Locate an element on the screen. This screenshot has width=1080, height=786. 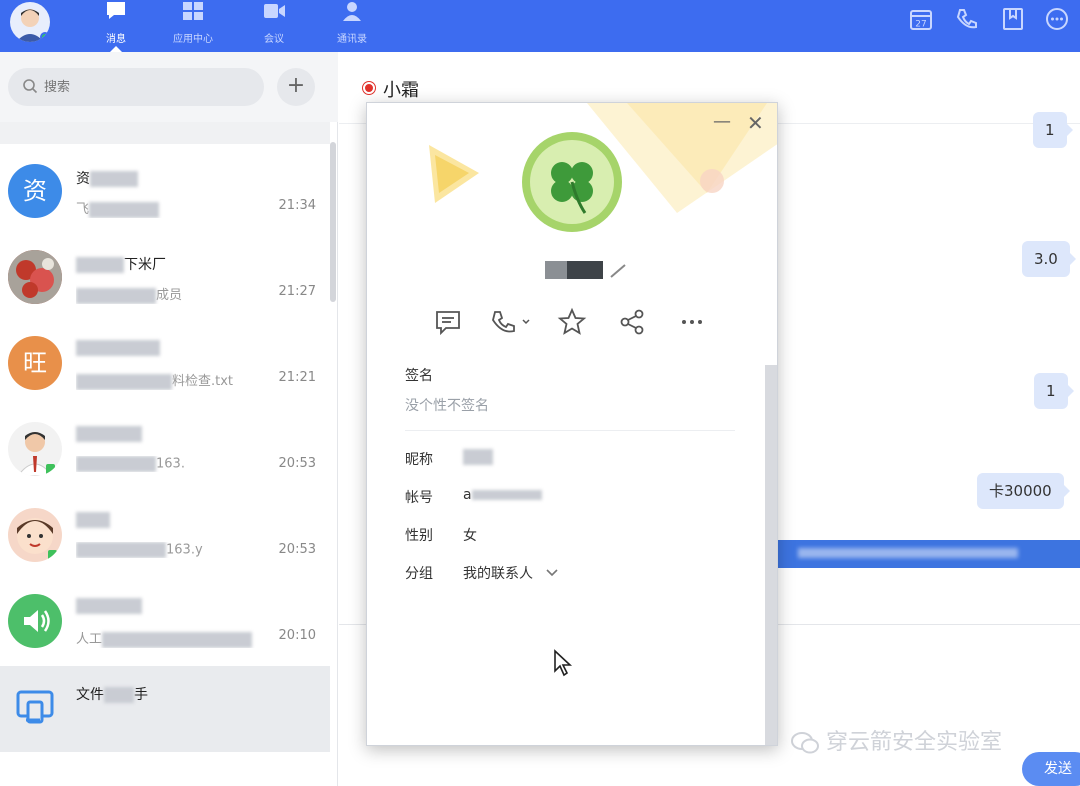
add-button: + is located at coordinates (296, 87).